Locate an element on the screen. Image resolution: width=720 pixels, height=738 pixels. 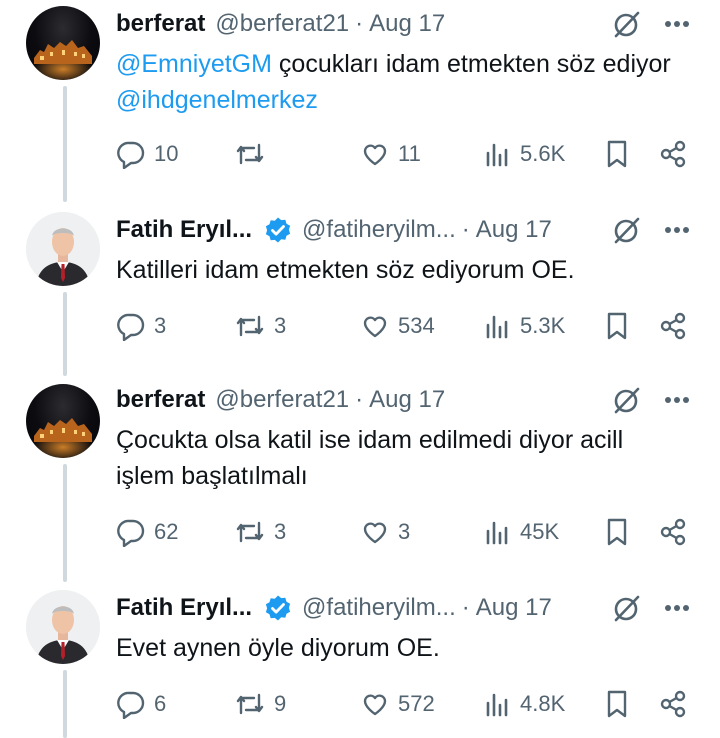
man-in-suit-avatar-icon is located at coordinates (63, 249).